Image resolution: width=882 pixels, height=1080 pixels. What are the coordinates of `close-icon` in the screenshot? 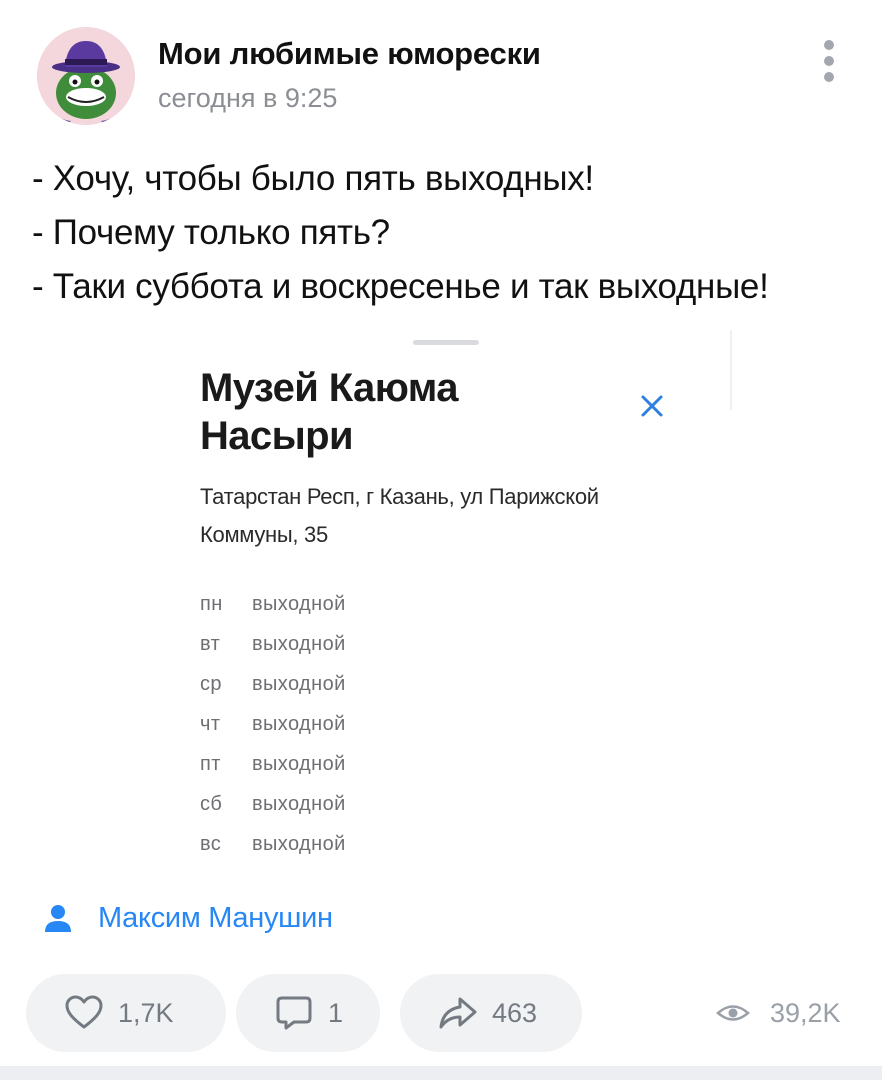 It's located at (652, 406).